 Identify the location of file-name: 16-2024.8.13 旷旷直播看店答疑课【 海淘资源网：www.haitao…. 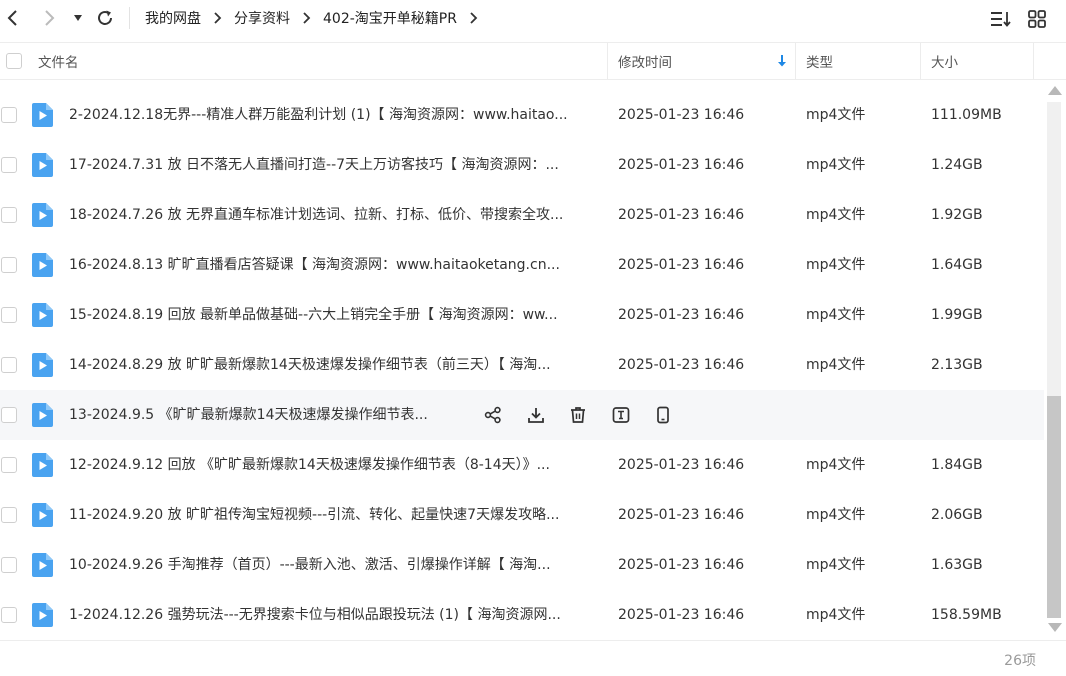
(334, 265).